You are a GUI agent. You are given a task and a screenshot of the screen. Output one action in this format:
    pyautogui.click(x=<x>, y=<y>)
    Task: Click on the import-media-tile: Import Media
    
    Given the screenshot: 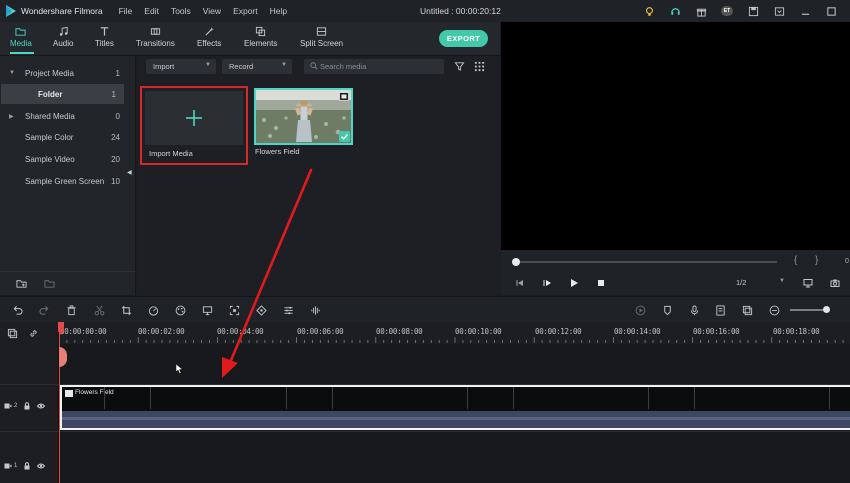 What is the action you would take?
    pyautogui.click(x=194, y=125)
    